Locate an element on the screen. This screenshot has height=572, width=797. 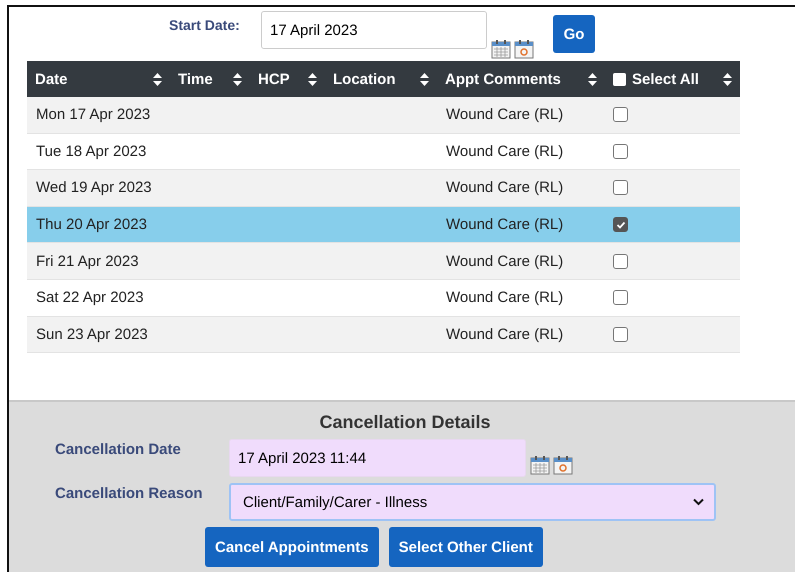
column-header: Location is located at coordinates (364, 79).